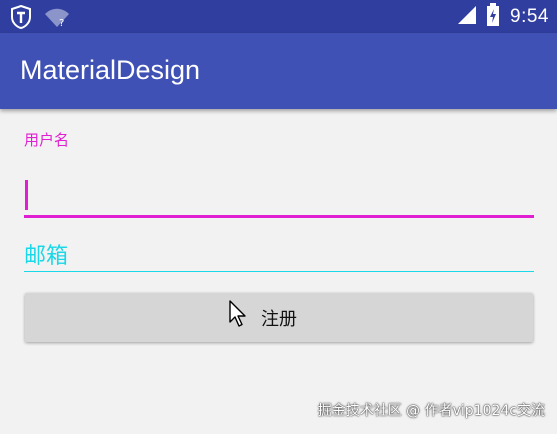 This screenshot has width=557, height=434. I want to click on status-bar: ? 9:54, so click(278, 16).